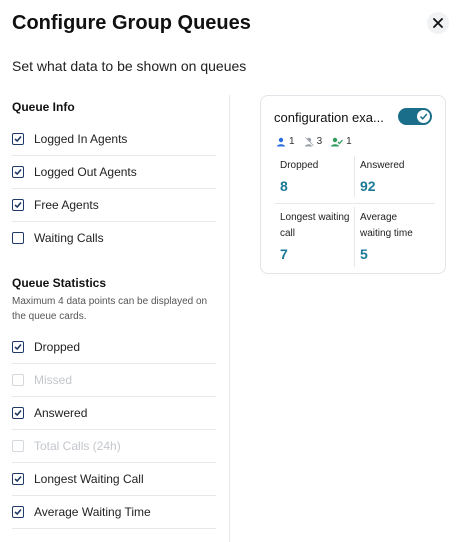 The image size is (457, 542). What do you see at coordinates (292, 141) in the screenshot?
I see `logged-in-count: 1` at bounding box center [292, 141].